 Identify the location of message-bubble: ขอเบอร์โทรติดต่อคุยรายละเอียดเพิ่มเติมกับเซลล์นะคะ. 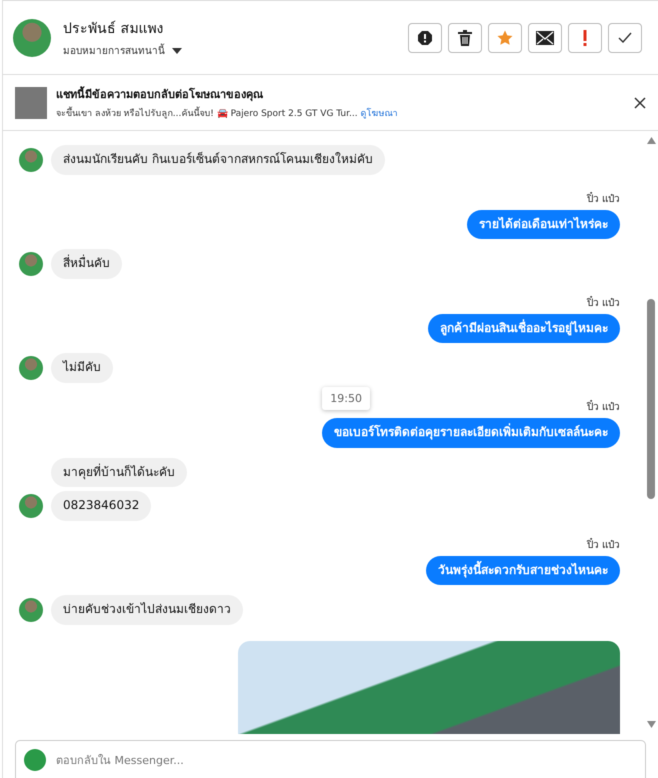
(471, 433).